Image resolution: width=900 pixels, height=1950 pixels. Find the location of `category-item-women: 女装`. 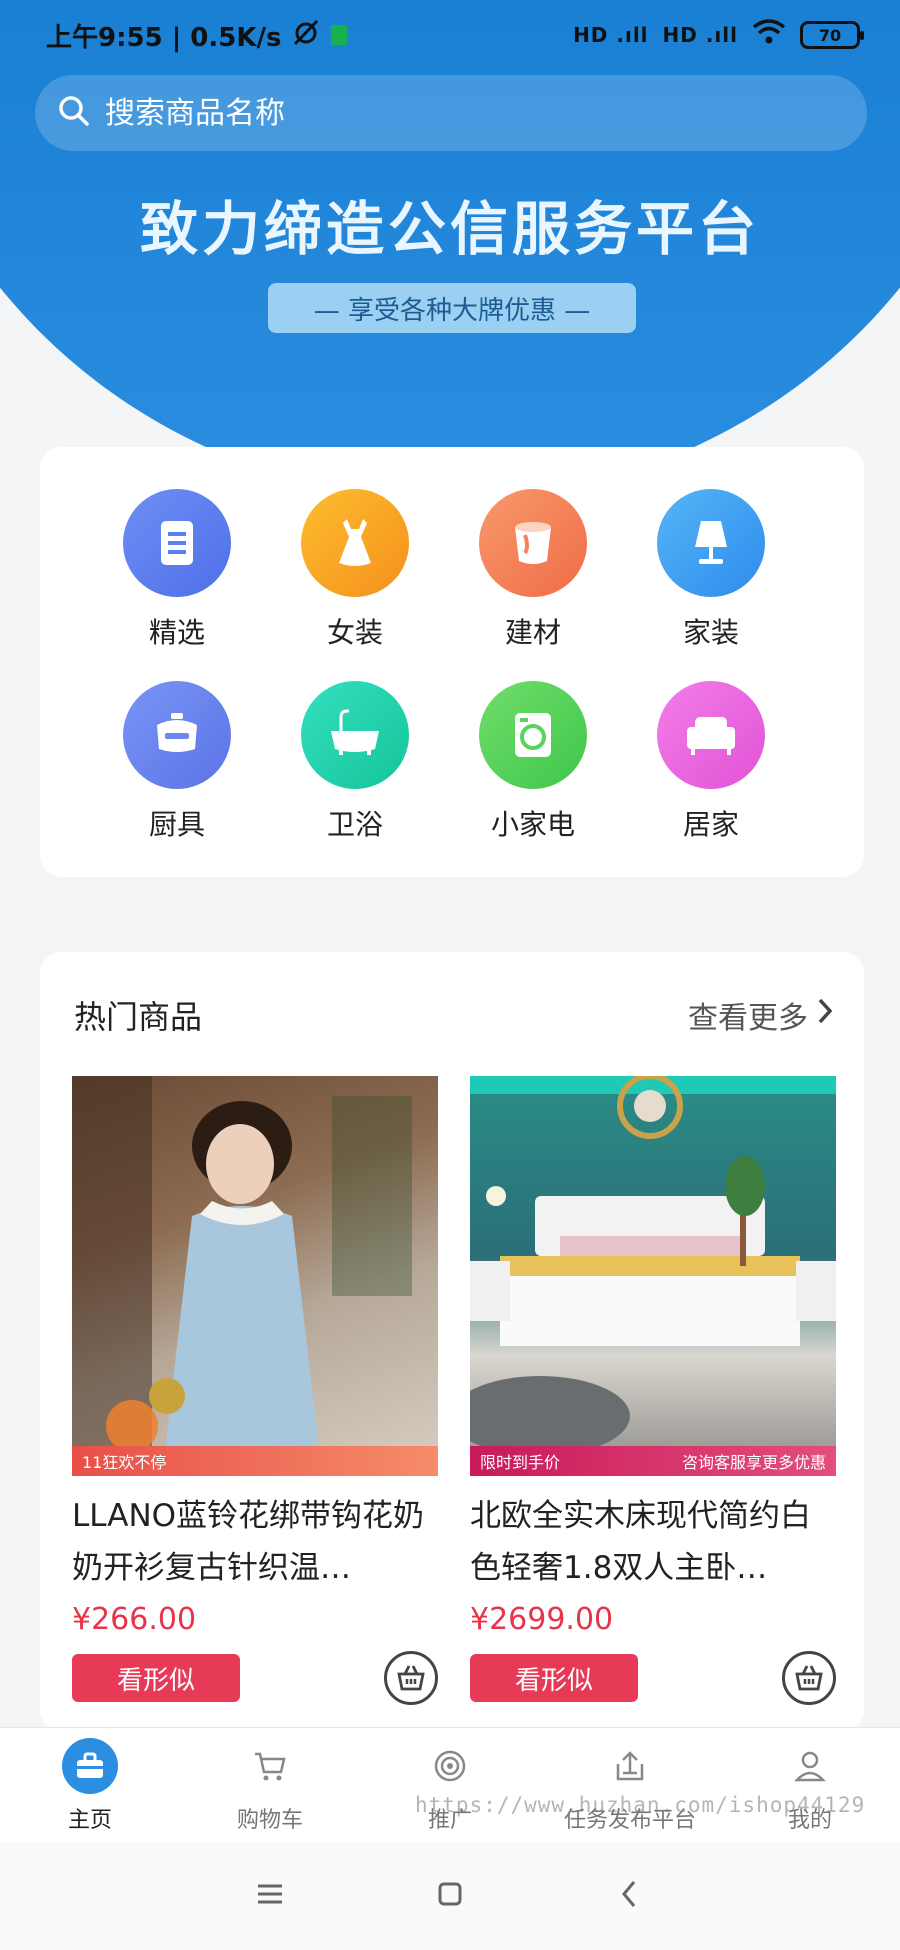

category-item-women: 女装 is located at coordinates (355, 570).